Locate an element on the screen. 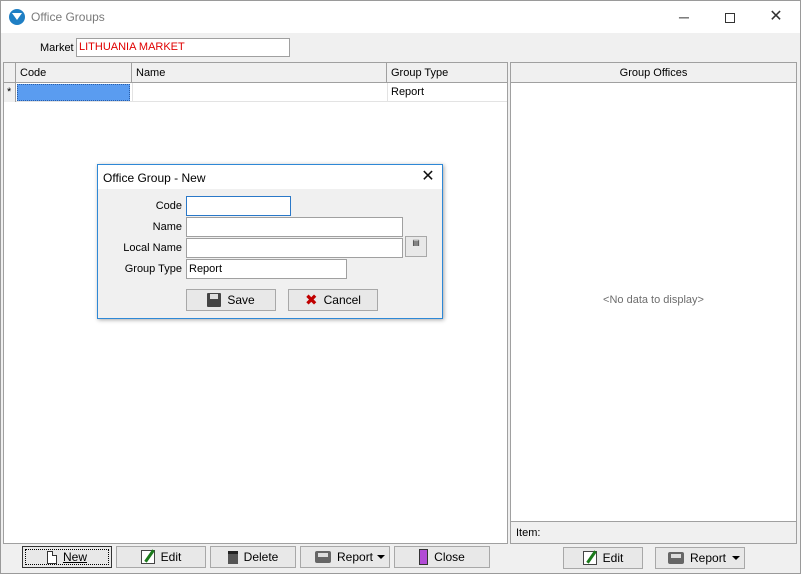 The width and height of the screenshot is (801, 574). offices-edit-button: Edit is located at coordinates (603, 558).